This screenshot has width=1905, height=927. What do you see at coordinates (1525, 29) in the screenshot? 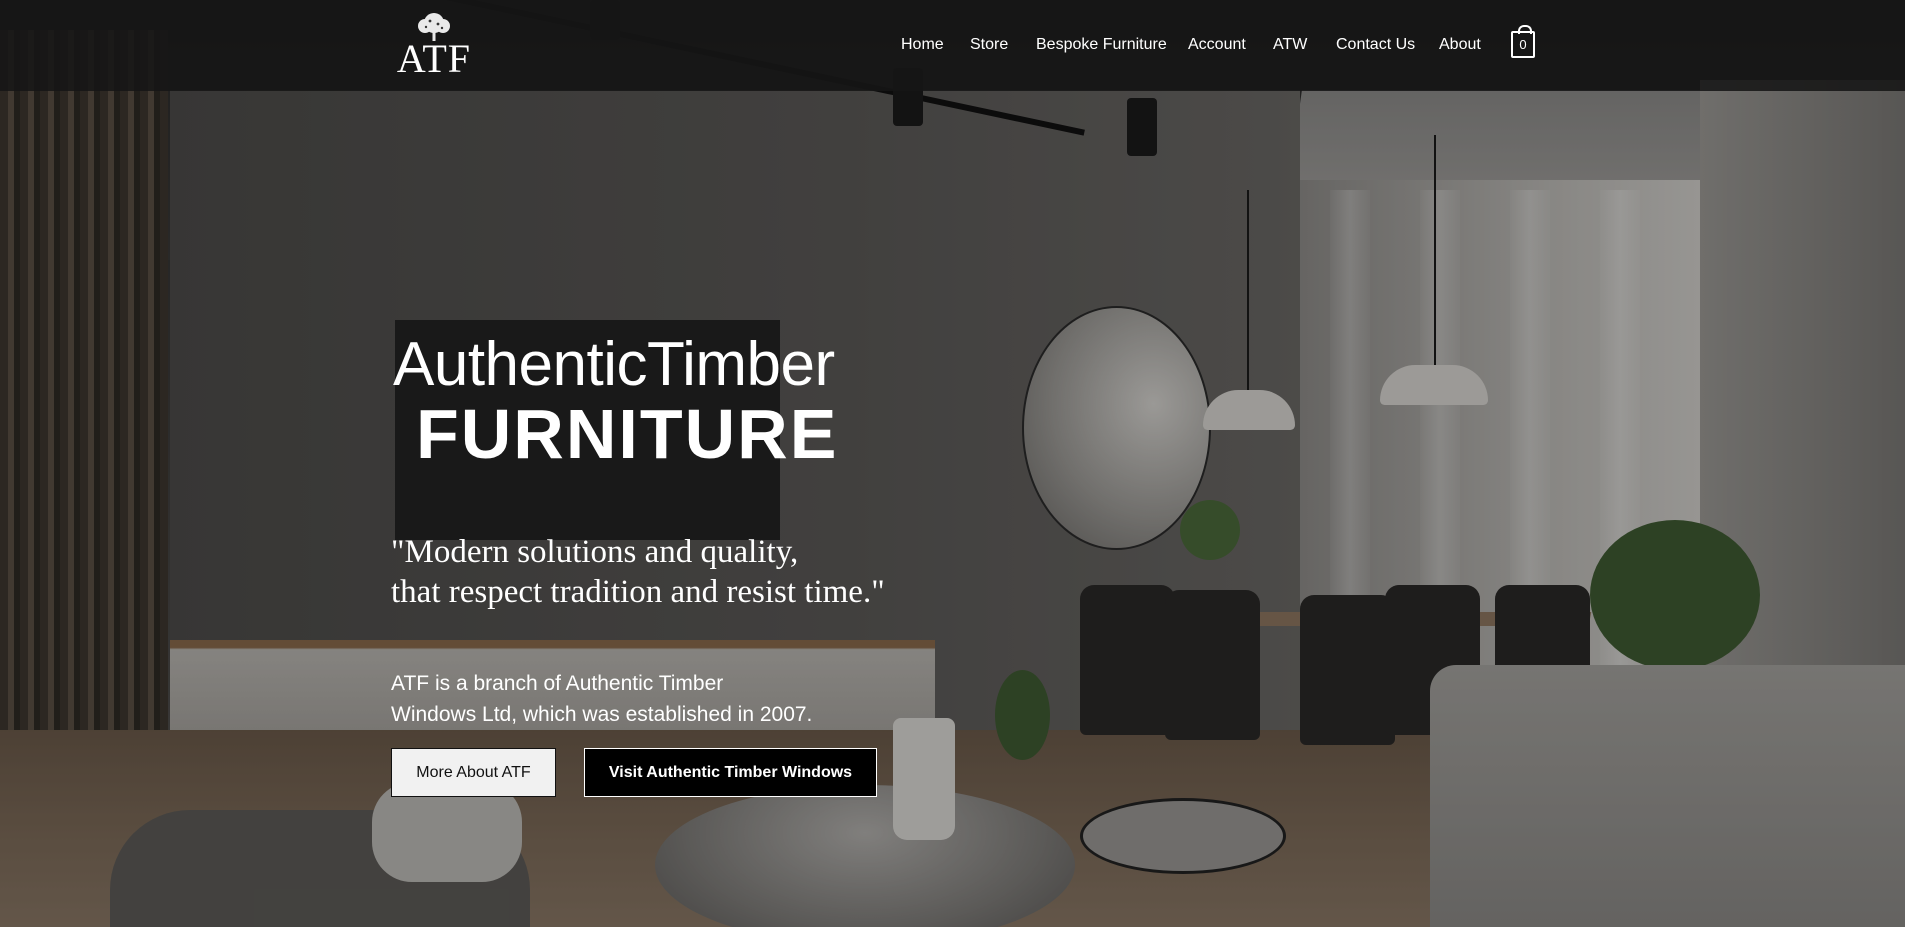
I see `shopping-bag-icon` at bounding box center [1525, 29].